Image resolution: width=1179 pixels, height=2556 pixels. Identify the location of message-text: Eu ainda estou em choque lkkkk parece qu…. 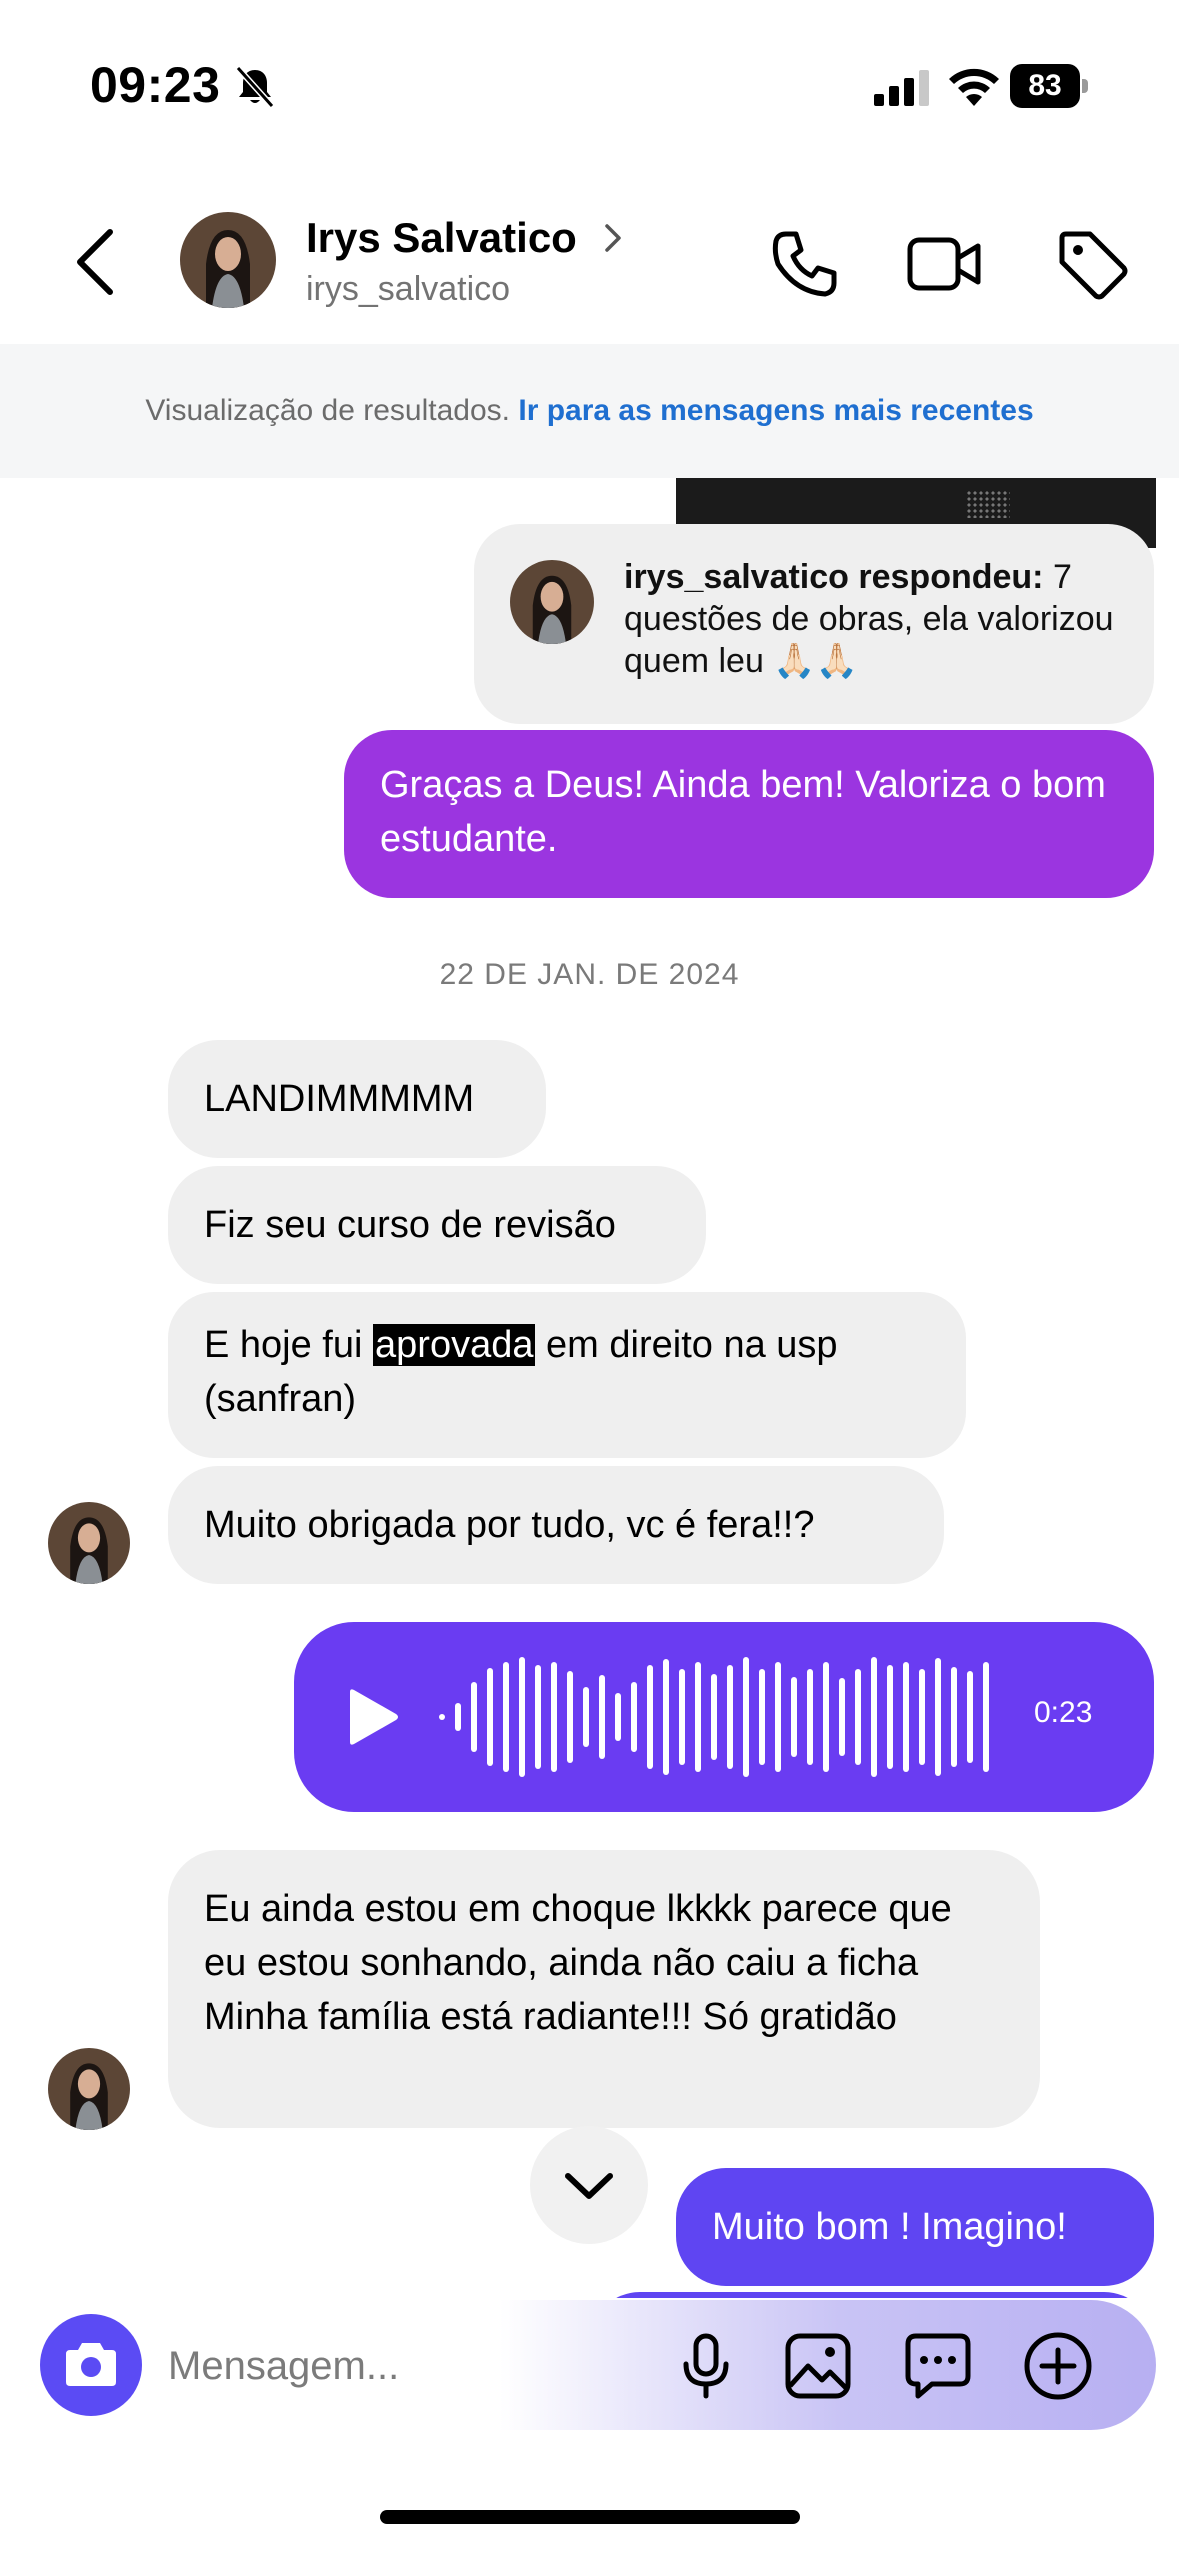
(578, 1936).